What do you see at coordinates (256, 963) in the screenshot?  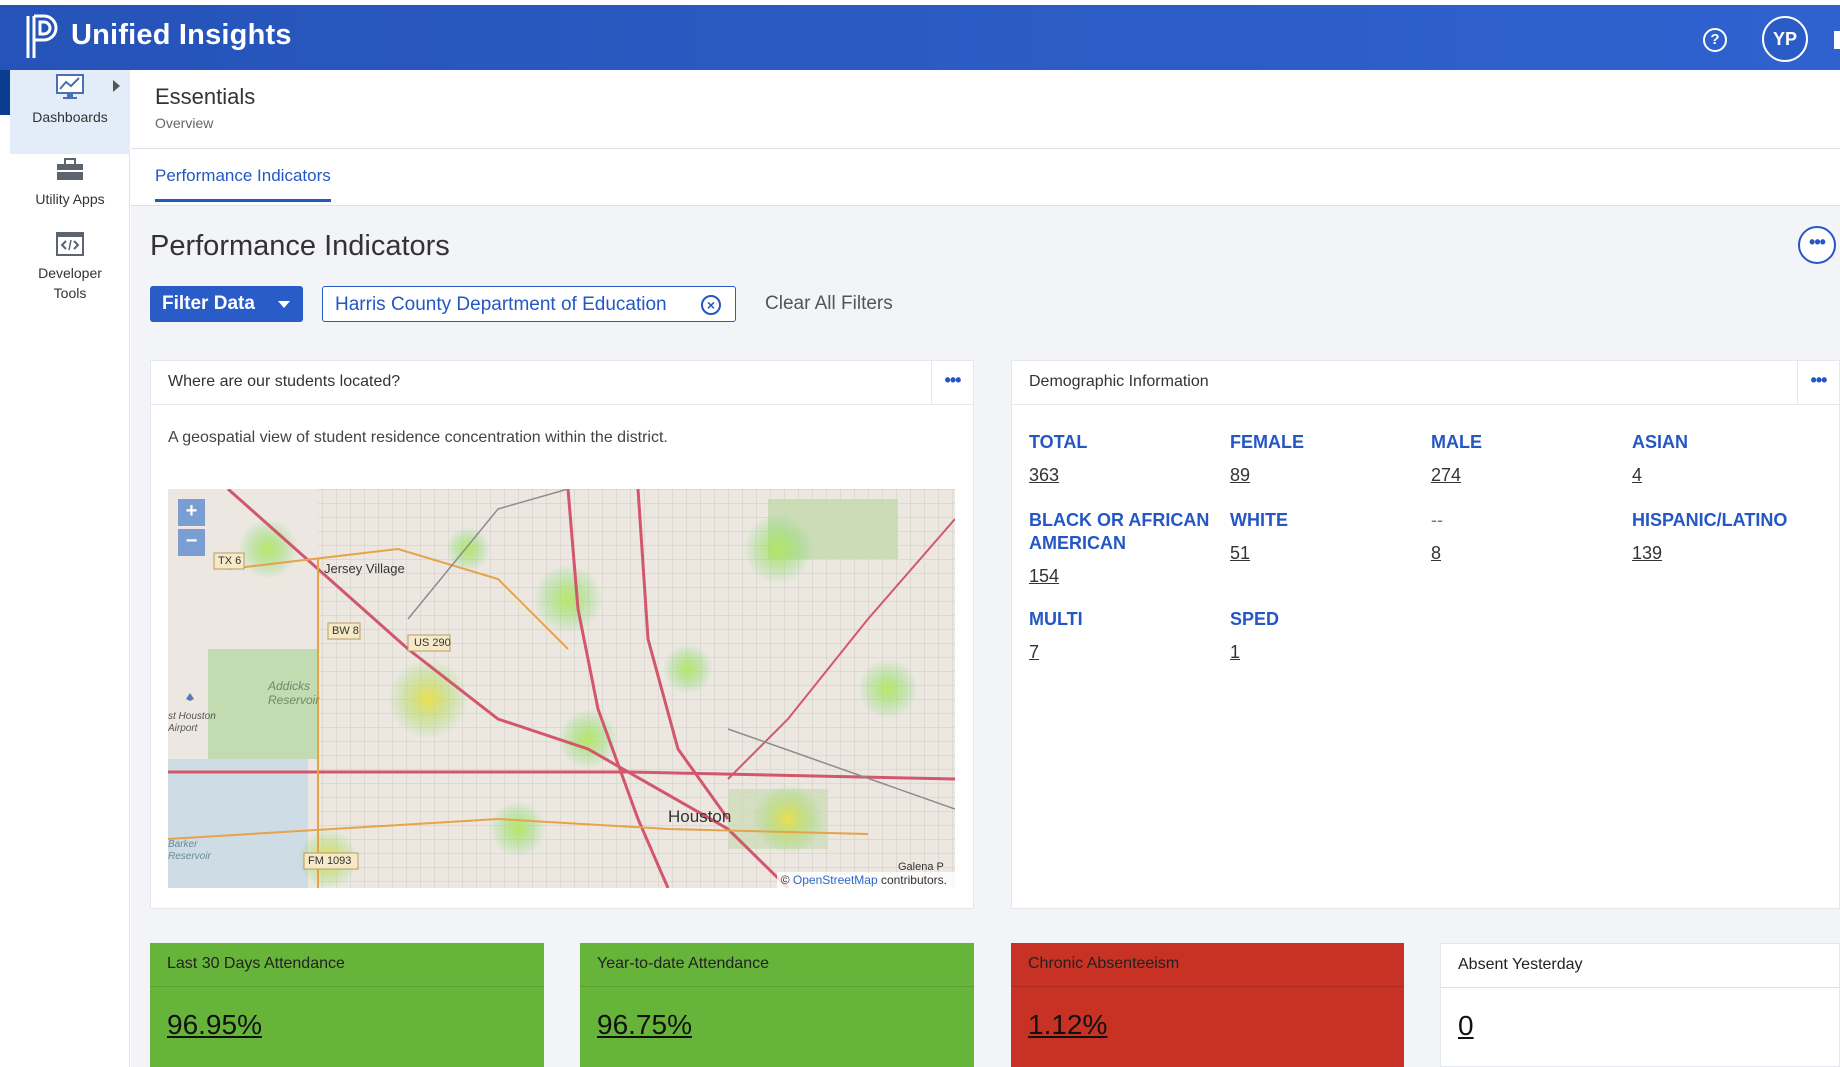 I see `tile-title: Last 30 Days Attendance` at bounding box center [256, 963].